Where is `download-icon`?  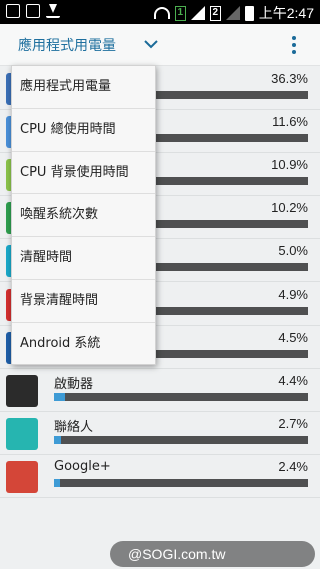
download-icon is located at coordinates (53, 11).